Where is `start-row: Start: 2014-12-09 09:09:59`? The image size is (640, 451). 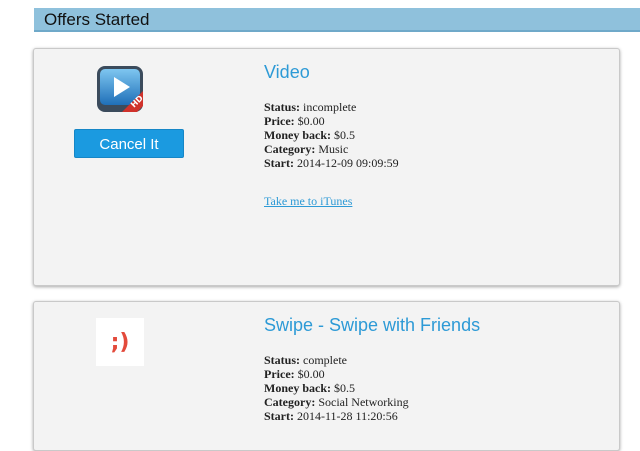
start-row: Start: 2014-12-09 09:09:59 is located at coordinates (331, 163).